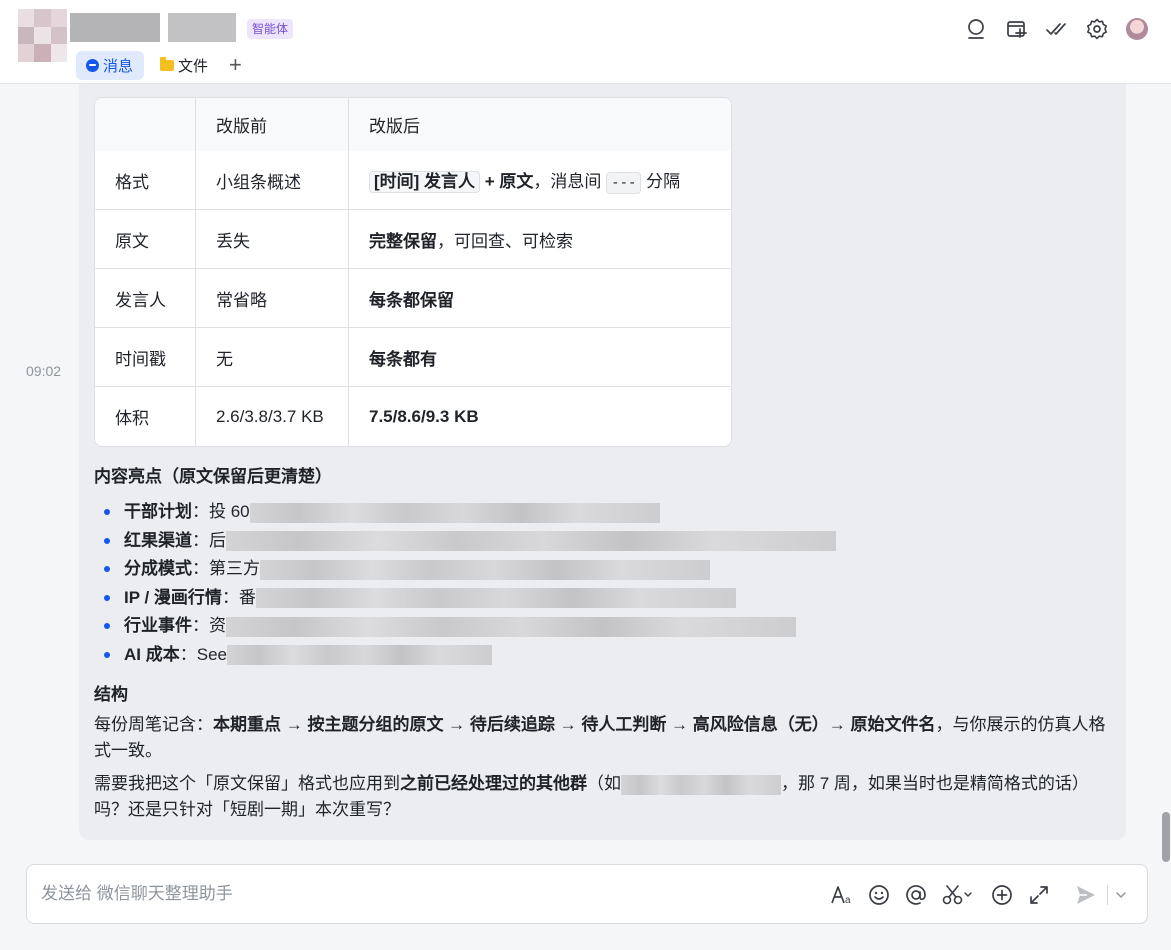 This screenshot has height=950, width=1171. I want to click on table-cell: 发言人, so click(145, 298).